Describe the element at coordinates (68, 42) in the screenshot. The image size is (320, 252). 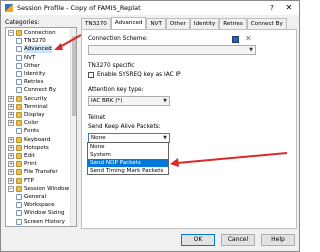
I see `annotation-arrow-advanced` at that location.